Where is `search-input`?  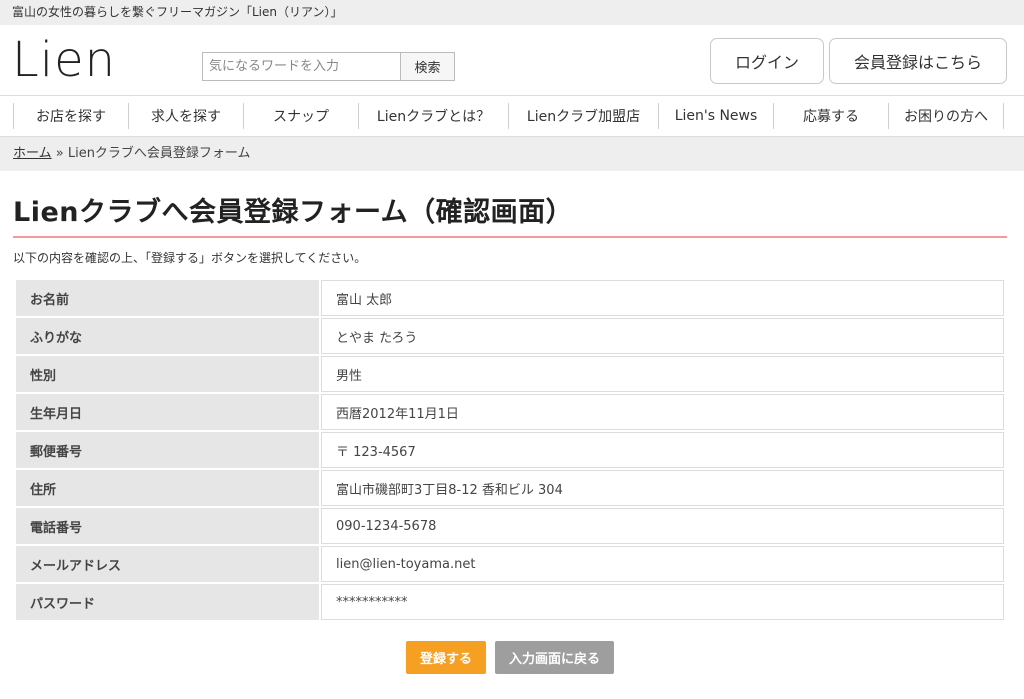
search-input is located at coordinates (301, 66).